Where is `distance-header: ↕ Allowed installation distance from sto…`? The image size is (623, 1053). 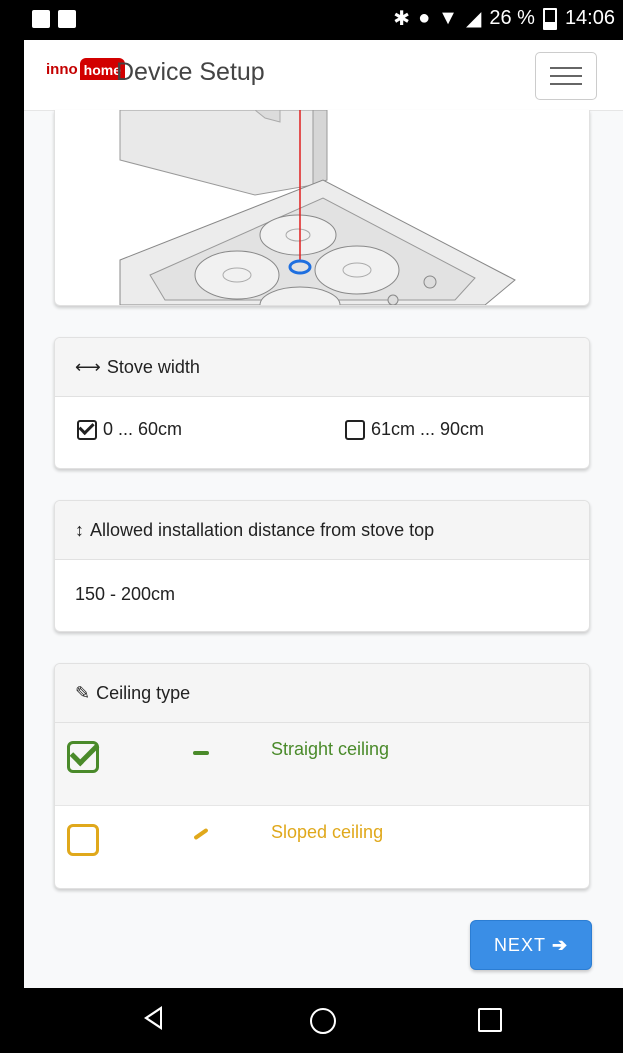
distance-header: ↕ Allowed installation distance from sto… is located at coordinates (322, 530).